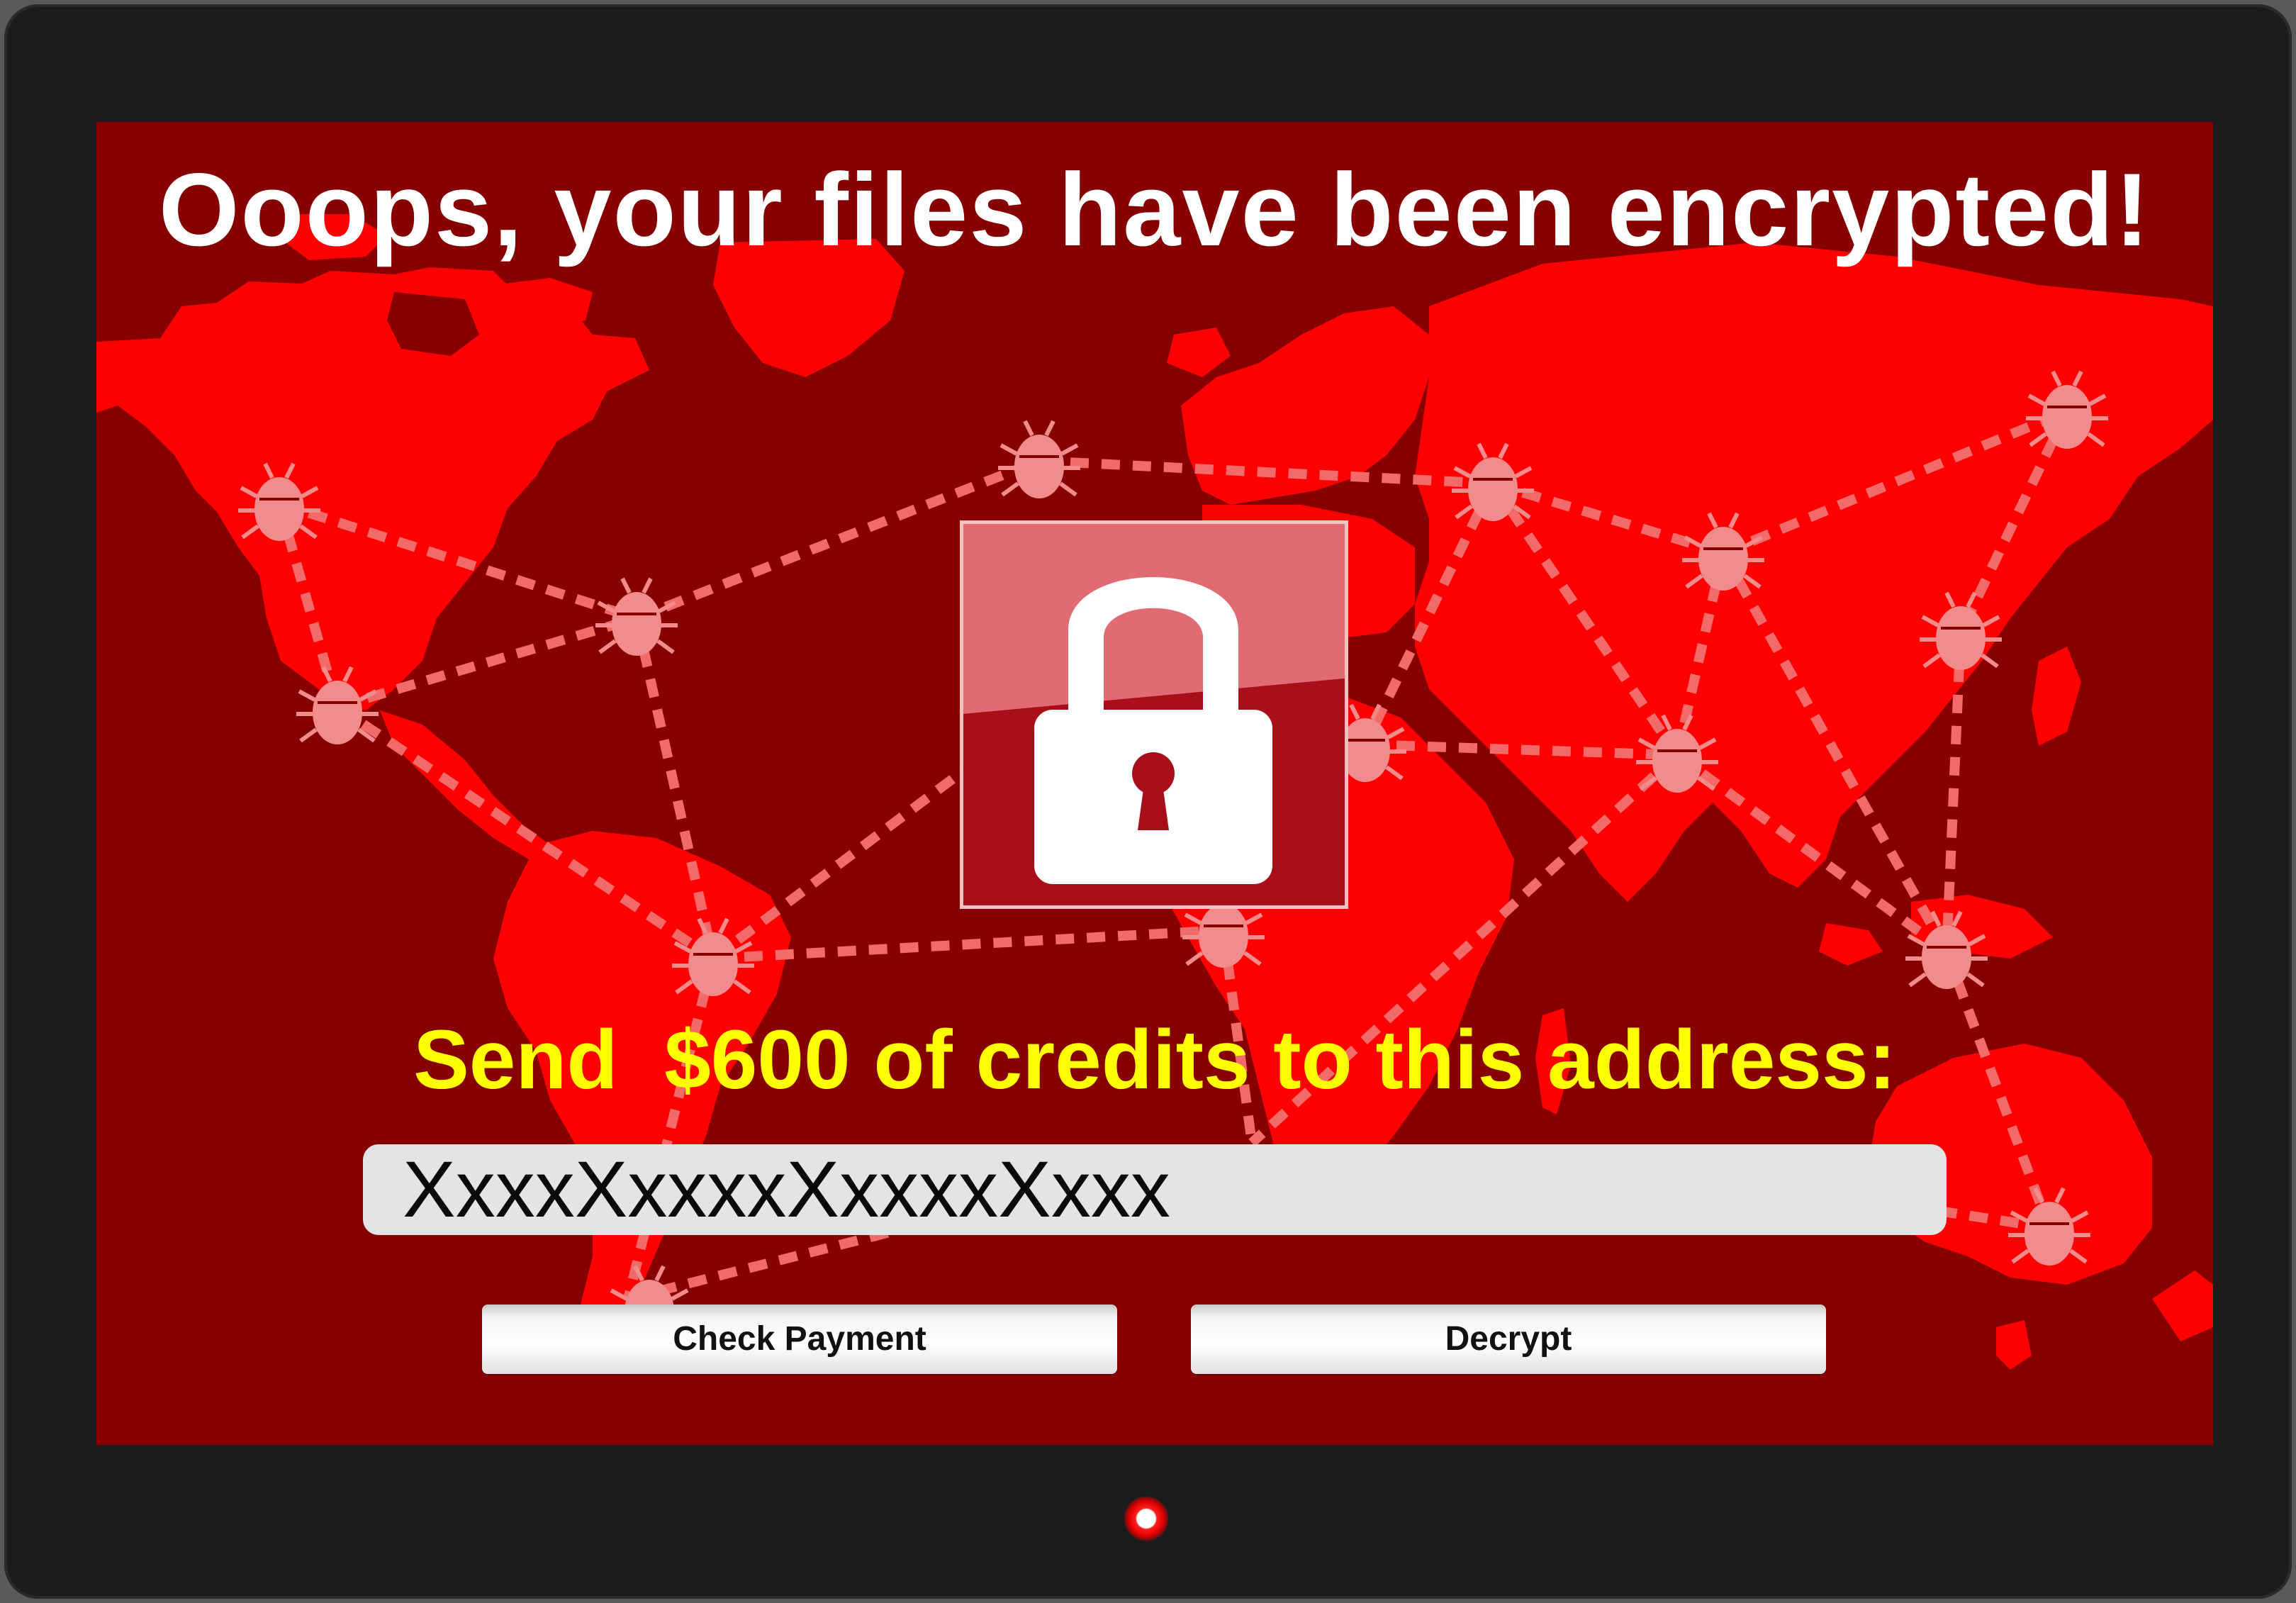  What do you see at coordinates (800, 1339) in the screenshot?
I see `check-payment-button: Check Payment` at bounding box center [800, 1339].